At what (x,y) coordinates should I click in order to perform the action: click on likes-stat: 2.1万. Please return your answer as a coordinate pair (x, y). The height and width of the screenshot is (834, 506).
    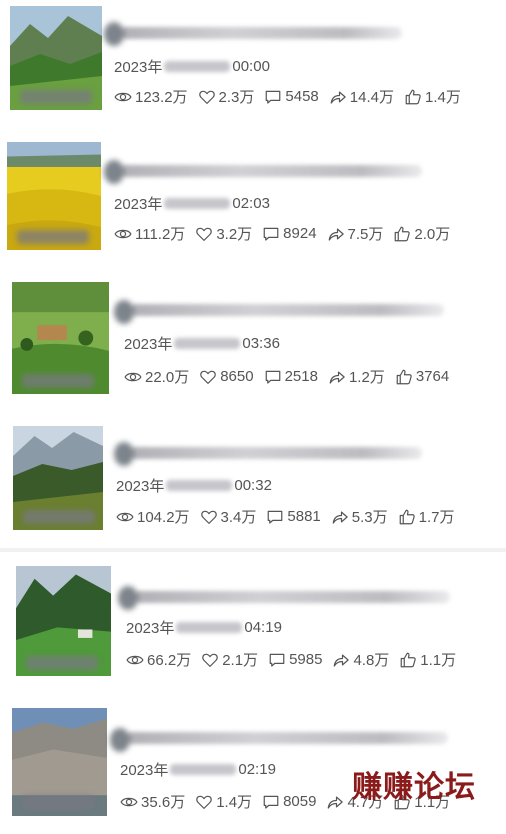
    Looking at the image, I should click on (229, 659).